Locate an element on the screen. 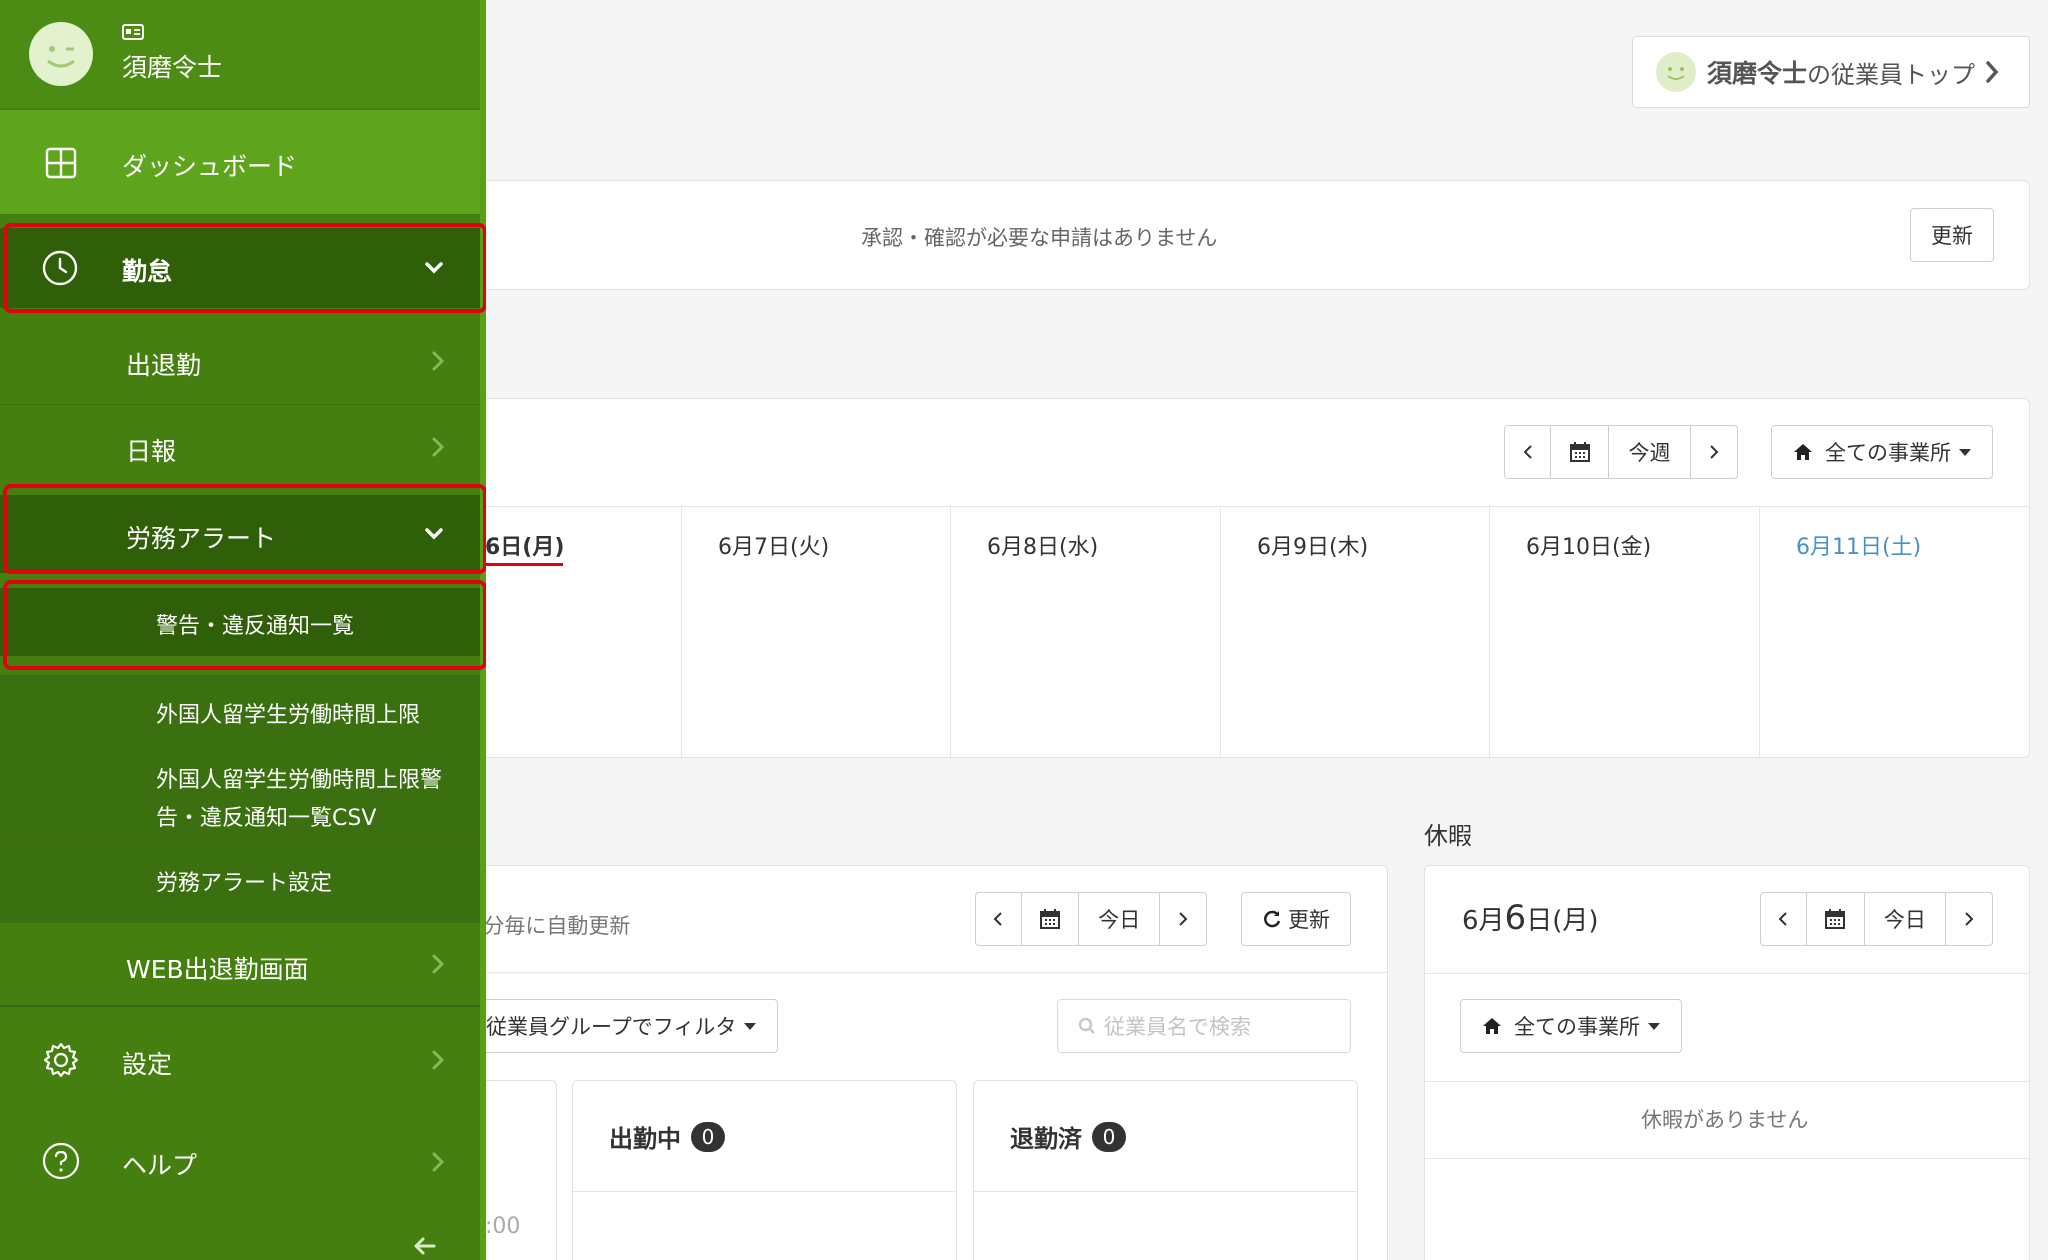 This screenshot has height=1260, width=2048. approval-message: 承認・確認が必要な申請はありません is located at coordinates (1039, 238).